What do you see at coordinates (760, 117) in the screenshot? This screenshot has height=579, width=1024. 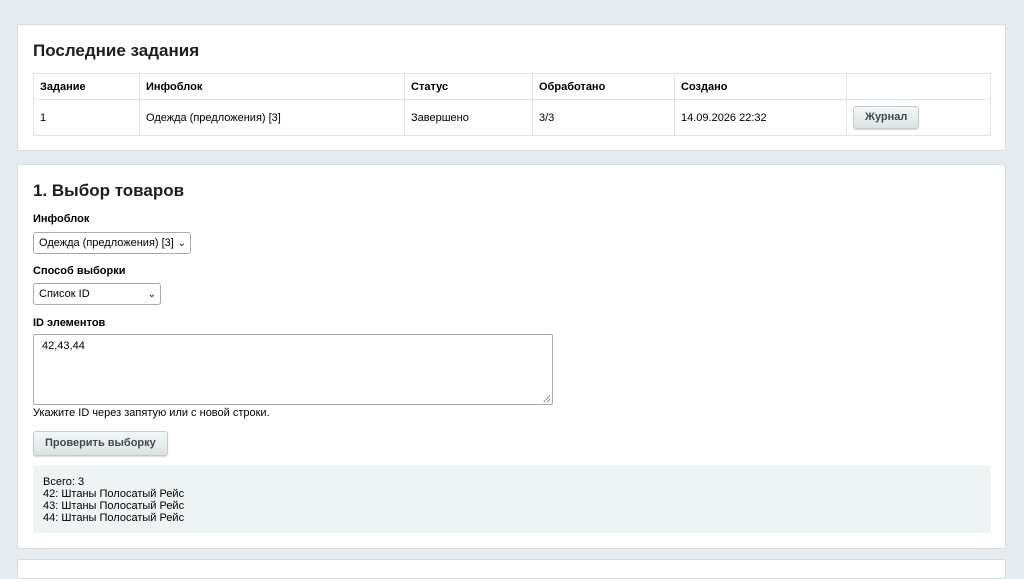 I see `cell-created: 14.09.2026 22:32` at bounding box center [760, 117].